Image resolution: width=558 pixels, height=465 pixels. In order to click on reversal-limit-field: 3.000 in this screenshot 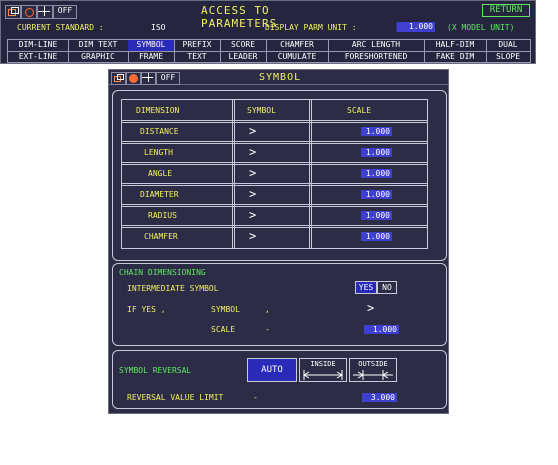, I will do `click(372, 397)`.